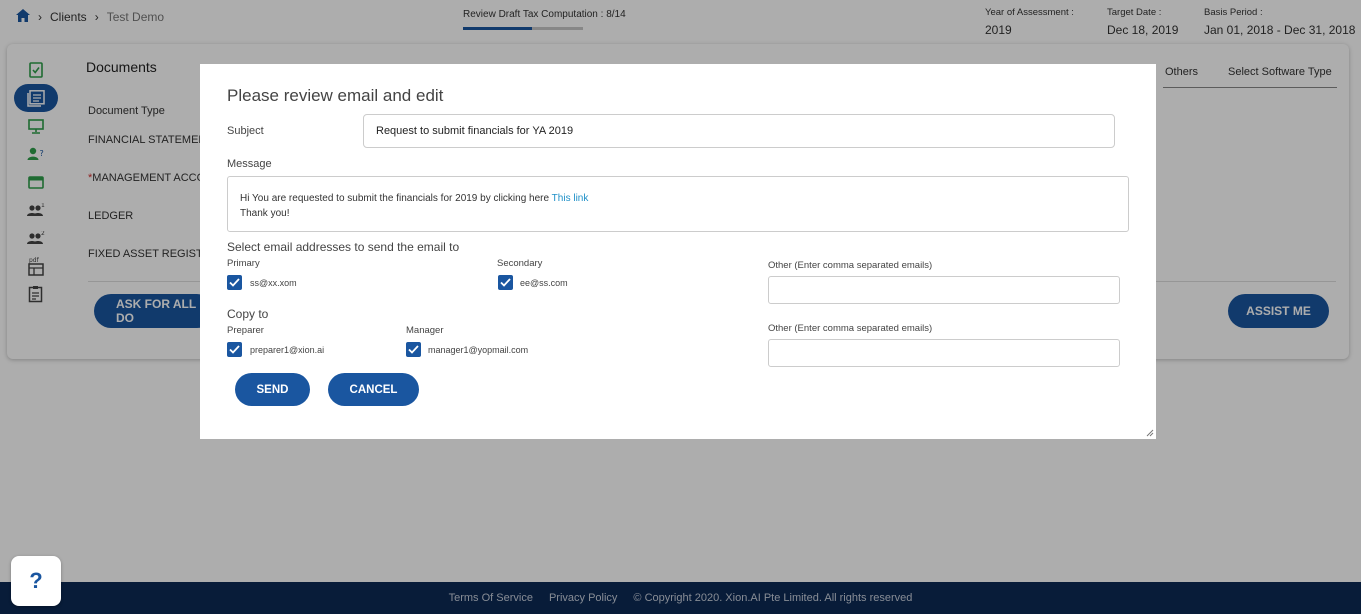  What do you see at coordinates (373, 389) in the screenshot?
I see `cancel-button: CANCEL` at bounding box center [373, 389].